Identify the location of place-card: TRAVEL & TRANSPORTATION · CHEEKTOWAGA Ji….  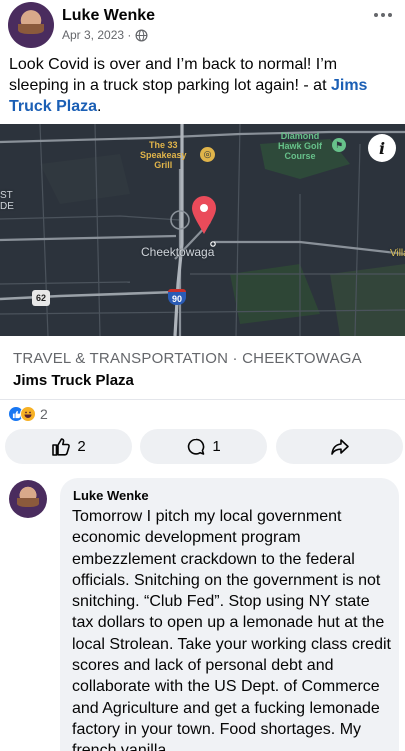
(202, 368).